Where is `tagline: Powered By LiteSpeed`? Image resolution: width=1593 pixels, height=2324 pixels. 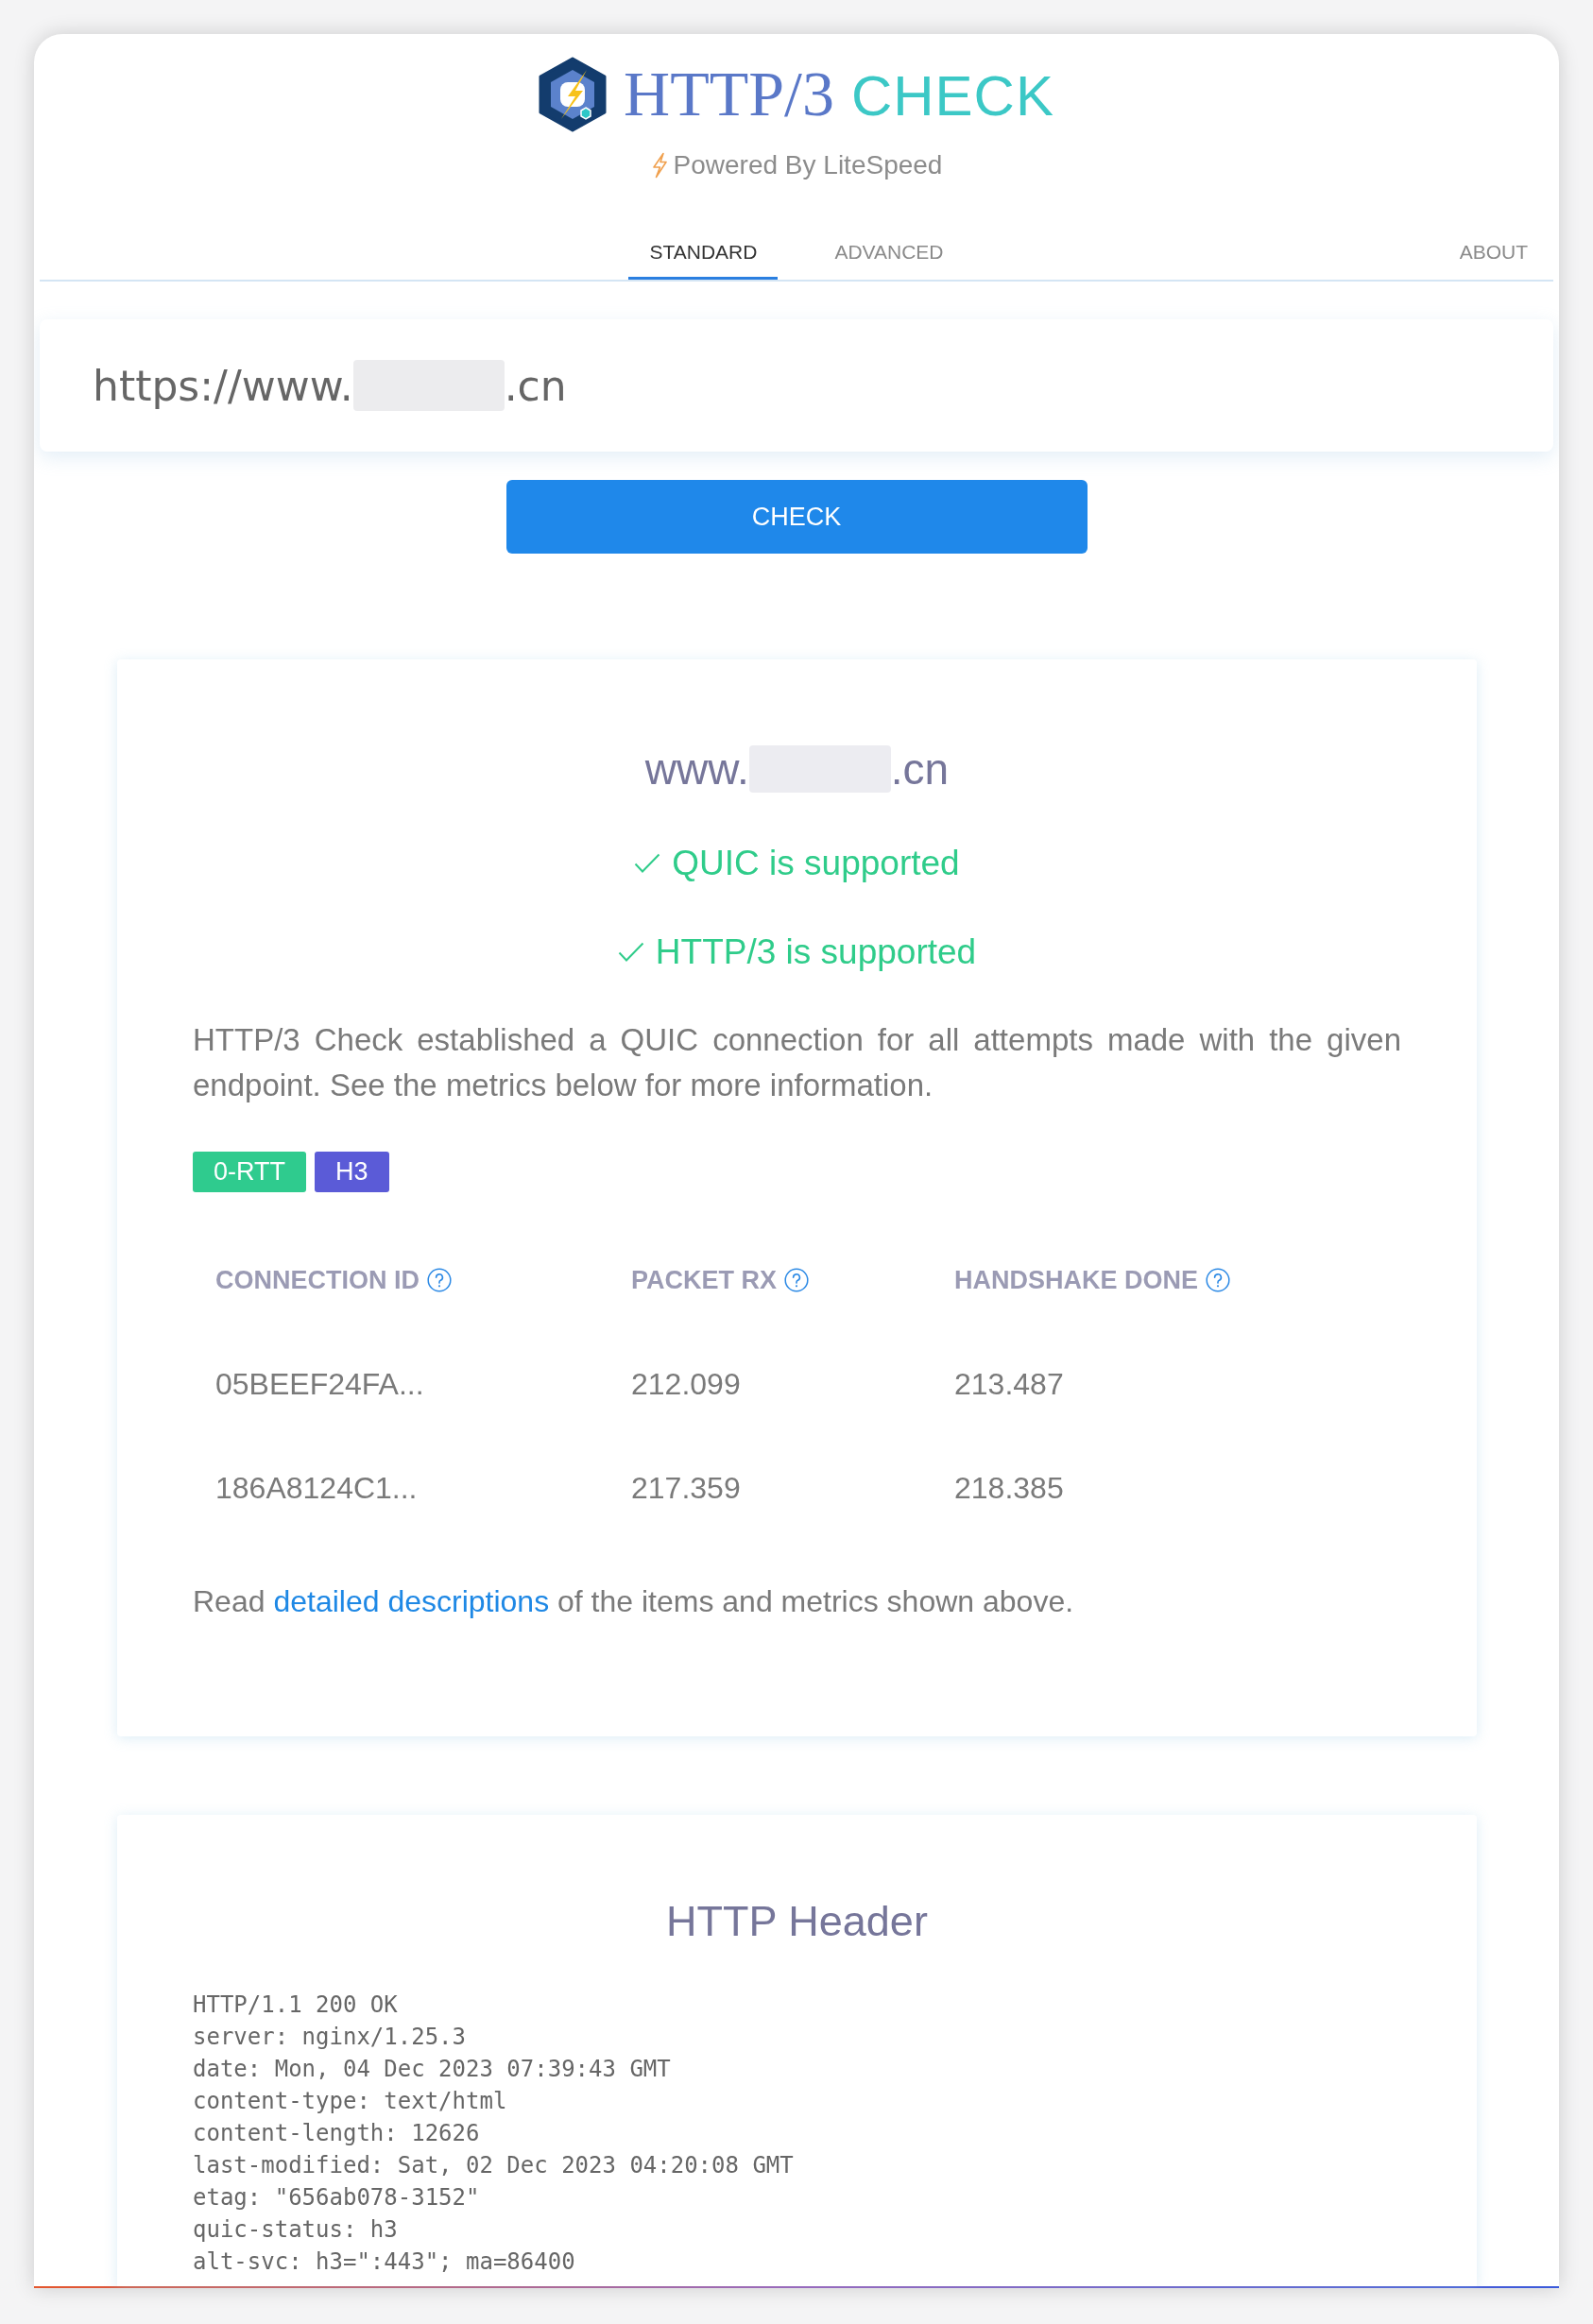
tagline: Powered By LiteSpeed is located at coordinates (808, 165).